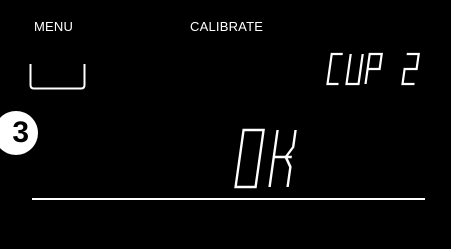 Image resolution: width=451 pixels, height=249 pixels. Describe the element at coordinates (227, 26) in the screenshot. I see `mode-label: CALIBRATE` at that location.